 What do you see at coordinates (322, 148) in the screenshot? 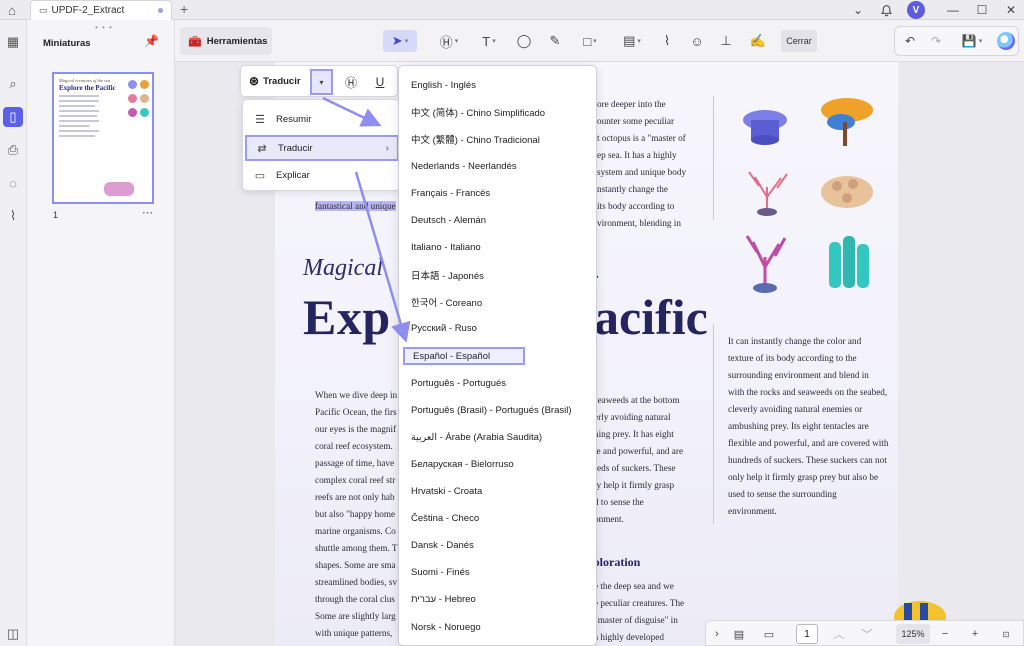
I see `menu-item-translate: ⇄ Traducir ›` at bounding box center [322, 148].